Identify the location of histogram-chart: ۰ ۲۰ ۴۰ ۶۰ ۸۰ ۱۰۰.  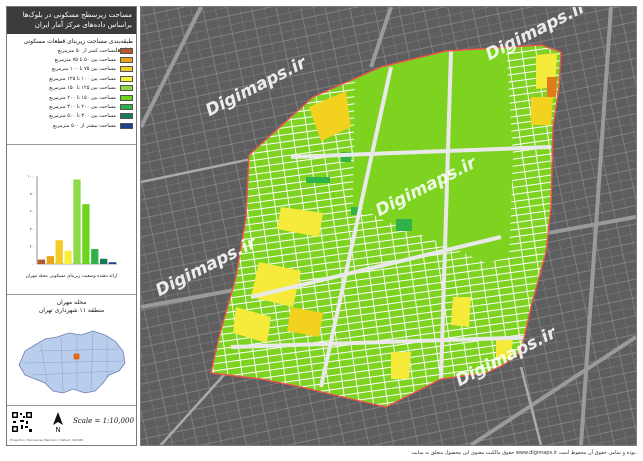
(72, 220).